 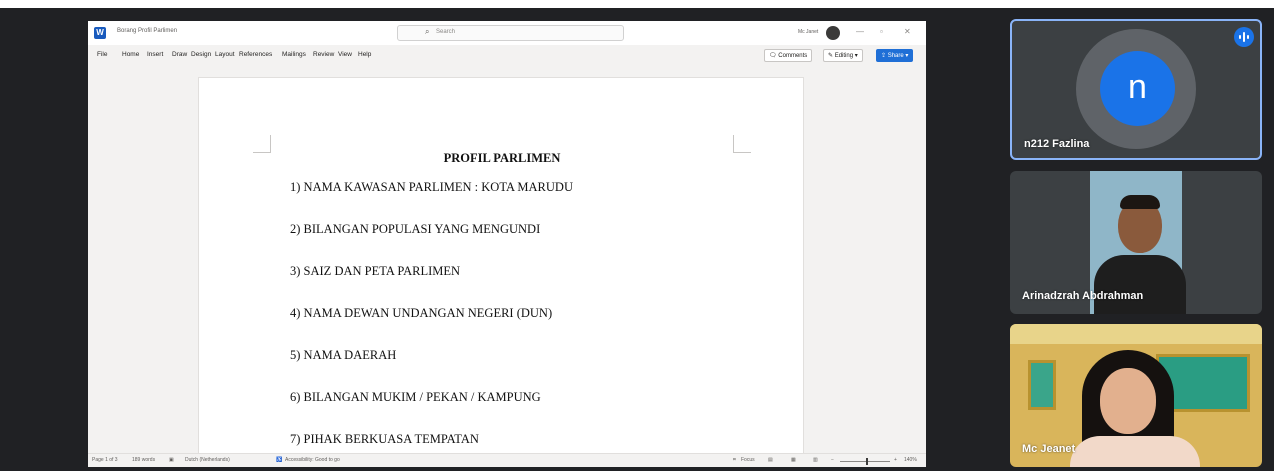 What do you see at coordinates (1244, 37) in the screenshot?
I see `speaking-indicator-icon` at bounding box center [1244, 37].